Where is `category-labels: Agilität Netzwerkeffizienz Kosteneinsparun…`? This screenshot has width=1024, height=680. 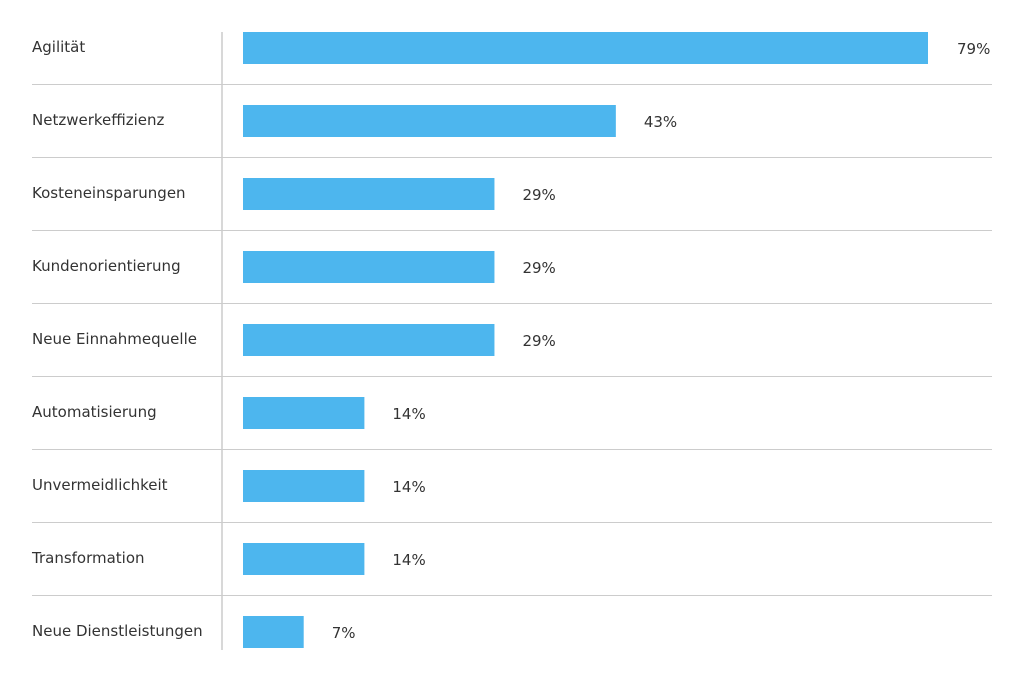
category-labels: Agilität Netzwerkeffizienz Kosteneinsparun… is located at coordinates (117, 339).